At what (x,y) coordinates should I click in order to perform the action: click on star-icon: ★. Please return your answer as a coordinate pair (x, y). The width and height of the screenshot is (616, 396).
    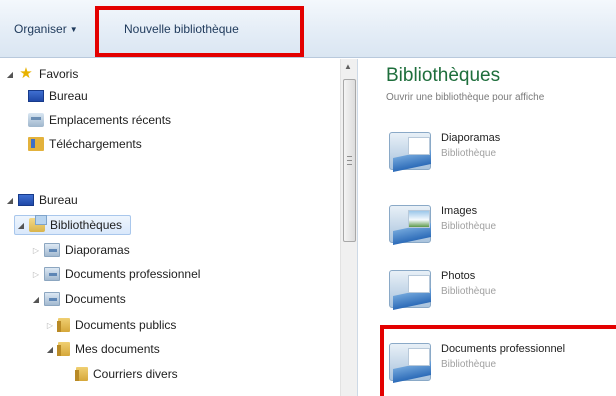
    Looking at the image, I should click on (26, 73).